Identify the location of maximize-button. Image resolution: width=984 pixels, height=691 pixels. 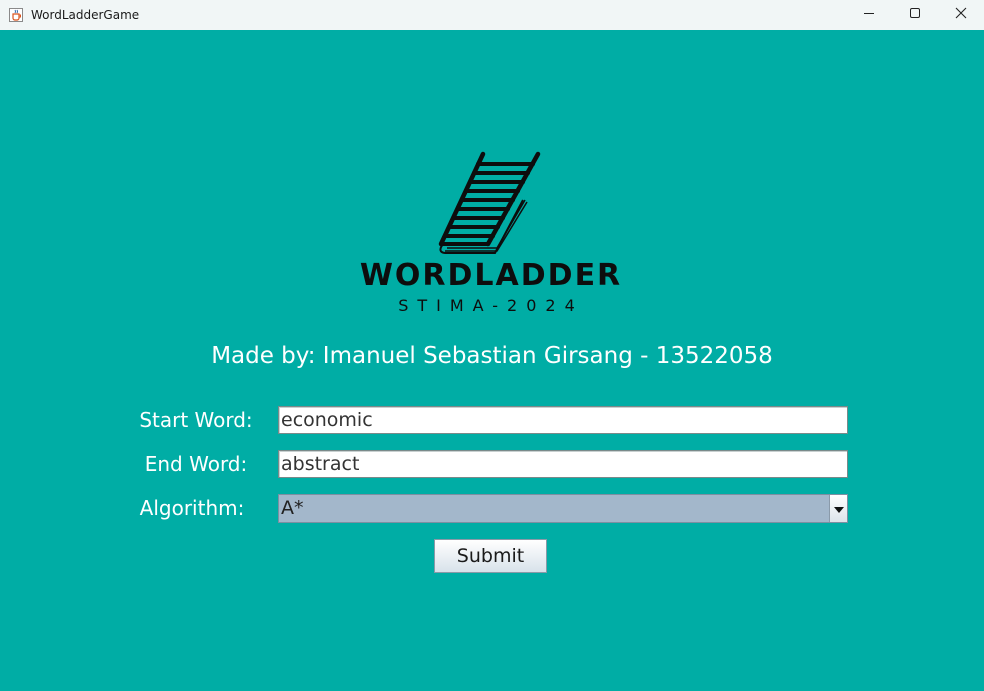
(915, 15).